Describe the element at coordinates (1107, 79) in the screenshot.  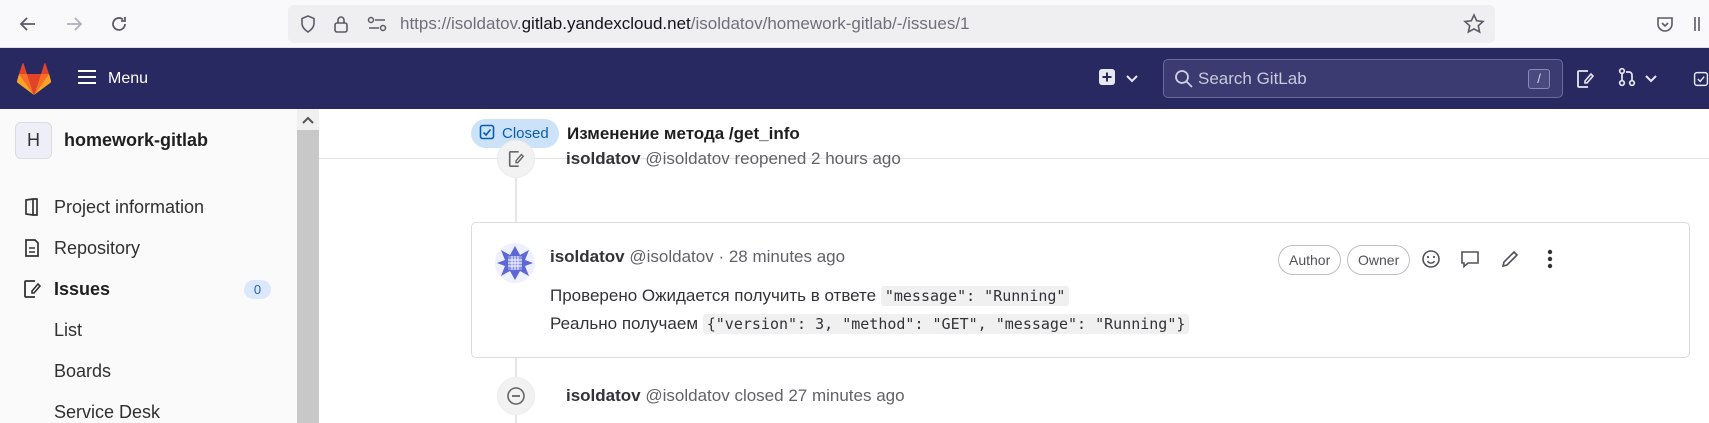
I see `plus-square-icon` at that location.